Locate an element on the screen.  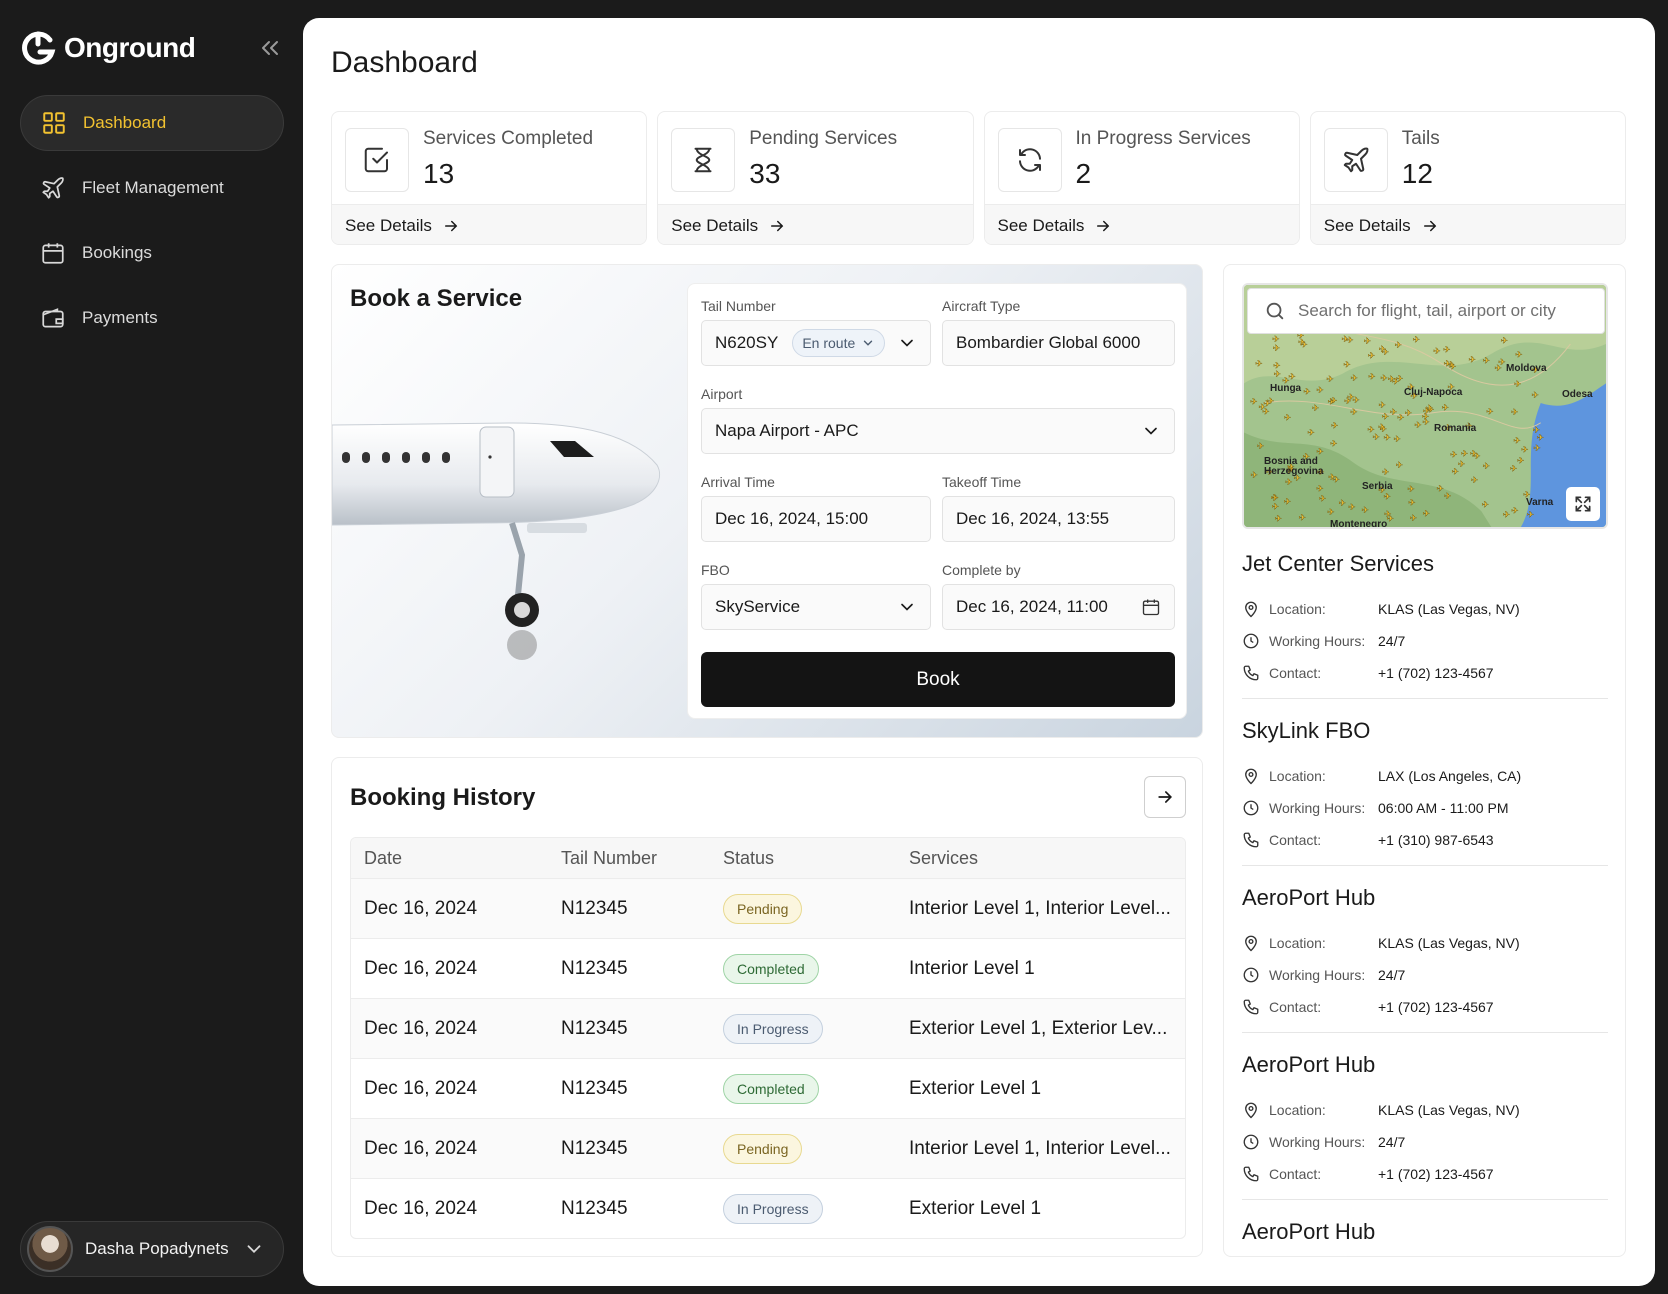
view-all-bookings-button is located at coordinates (1165, 797).